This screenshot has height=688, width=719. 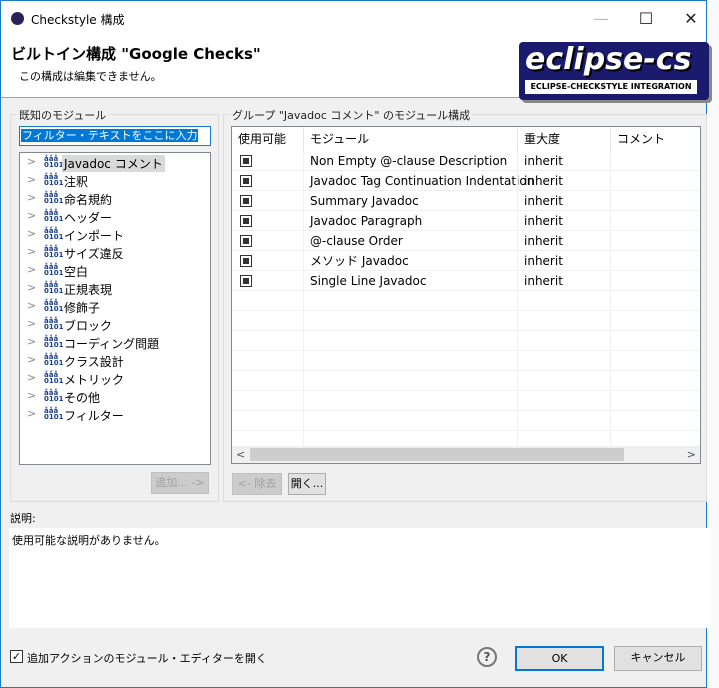 What do you see at coordinates (115, 361) in the screenshot?
I see `tree-item: > ååå 0101 クラス設計` at bounding box center [115, 361].